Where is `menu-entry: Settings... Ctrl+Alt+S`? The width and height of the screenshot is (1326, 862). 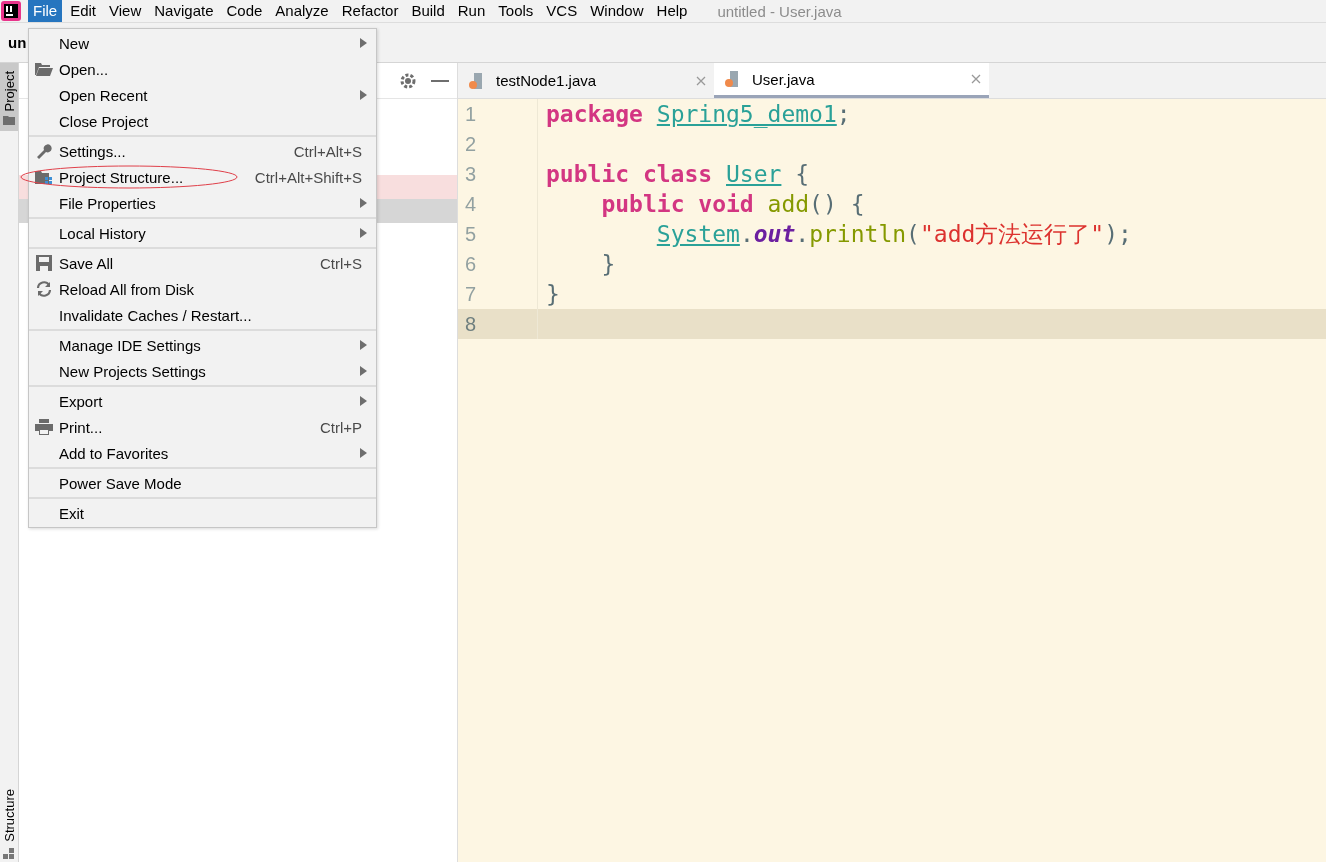
menu-entry: Settings... Ctrl+Alt+S is located at coordinates (202, 151).